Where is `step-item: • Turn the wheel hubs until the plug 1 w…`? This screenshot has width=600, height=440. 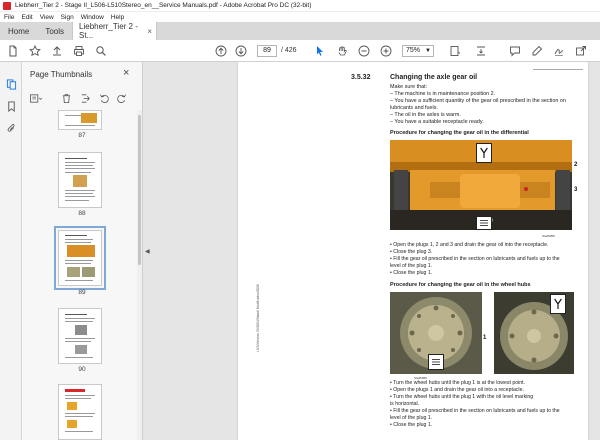
step-item: • Turn the wheel hubs until the plug 1 w… is located at coordinates (462, 397).